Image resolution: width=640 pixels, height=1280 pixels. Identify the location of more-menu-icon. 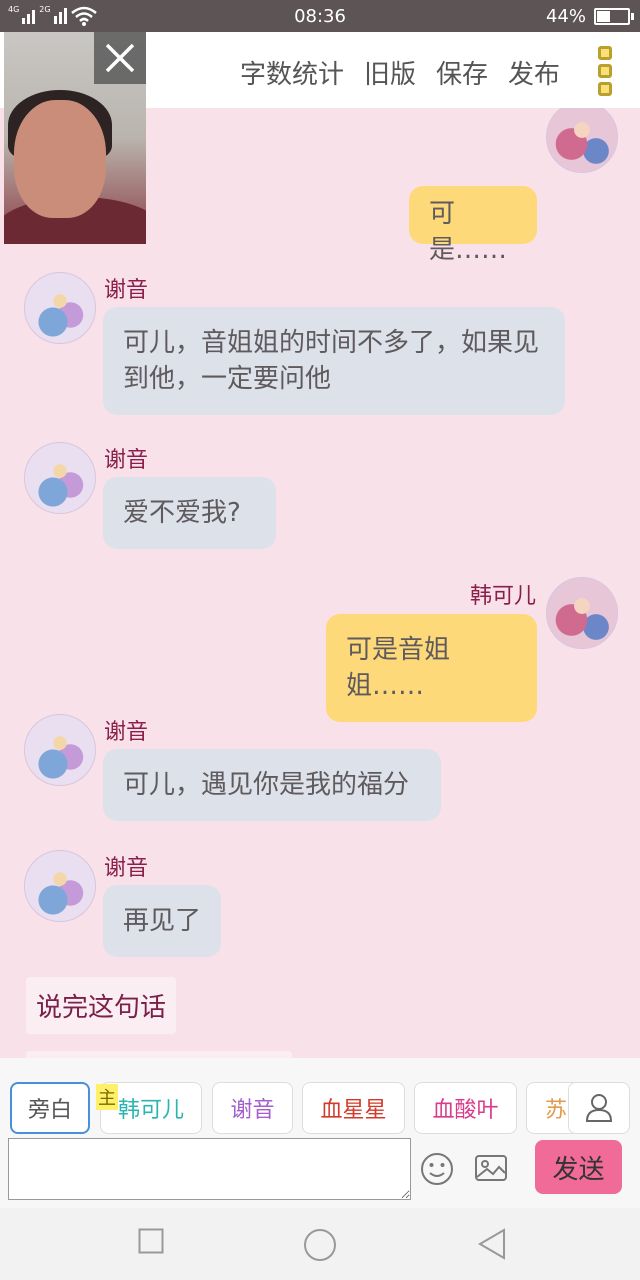
(606, 71).